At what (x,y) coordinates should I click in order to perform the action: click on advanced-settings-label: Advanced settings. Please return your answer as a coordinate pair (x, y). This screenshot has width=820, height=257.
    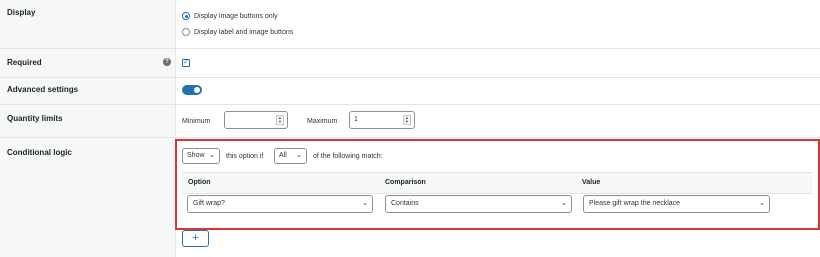
    Looking at the image, I should click on (43, 89).